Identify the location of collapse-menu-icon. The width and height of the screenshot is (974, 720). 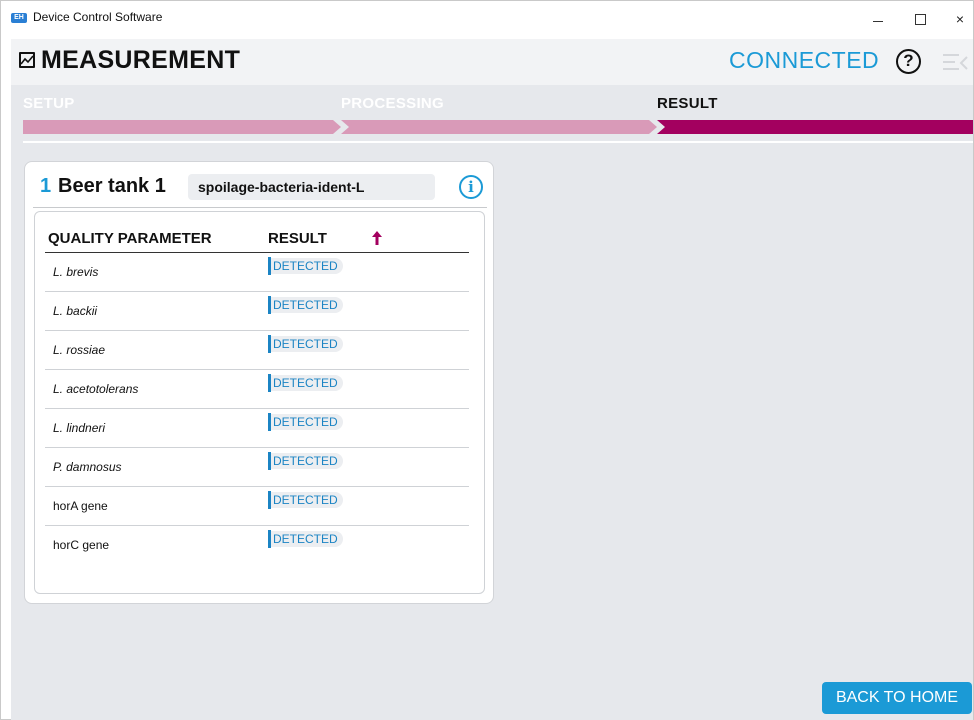
(956, 62).